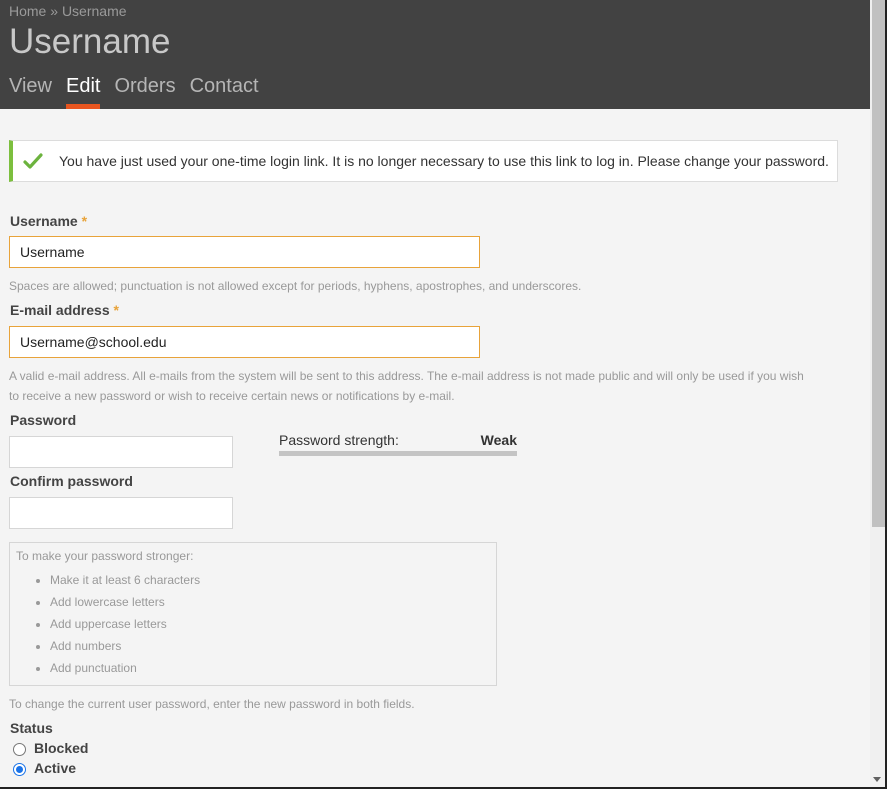  Describe the element at coordinates (60, 310) in the screenshot. I see `email-label-text: E-mail address` at that location.